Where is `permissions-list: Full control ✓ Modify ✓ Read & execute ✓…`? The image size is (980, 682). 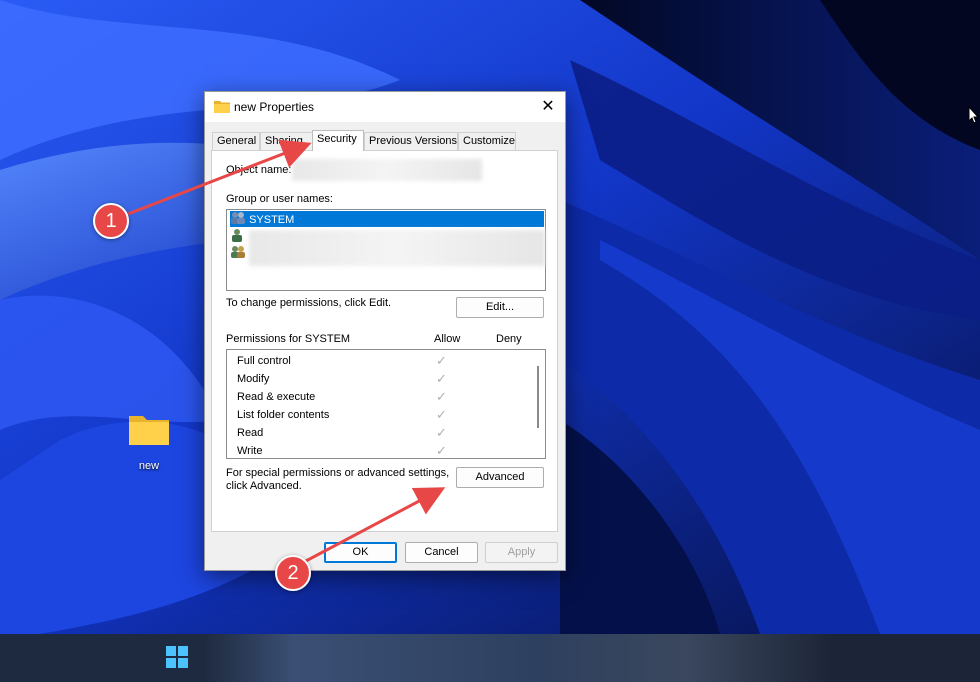 permissions-list: Full control ✓ Modify ✓ Read & execute ✓… is located at coordinates (386, 404).